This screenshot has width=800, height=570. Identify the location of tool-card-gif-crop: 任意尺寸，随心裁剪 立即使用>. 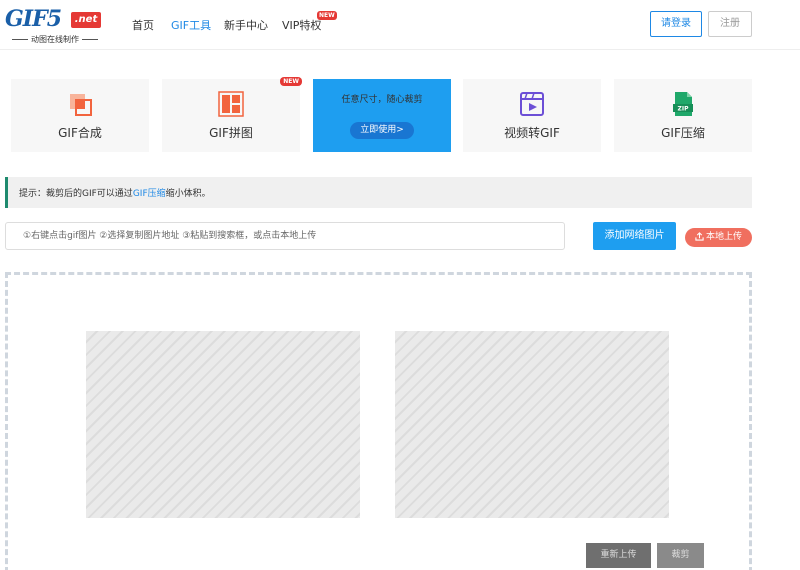
(382, 115).